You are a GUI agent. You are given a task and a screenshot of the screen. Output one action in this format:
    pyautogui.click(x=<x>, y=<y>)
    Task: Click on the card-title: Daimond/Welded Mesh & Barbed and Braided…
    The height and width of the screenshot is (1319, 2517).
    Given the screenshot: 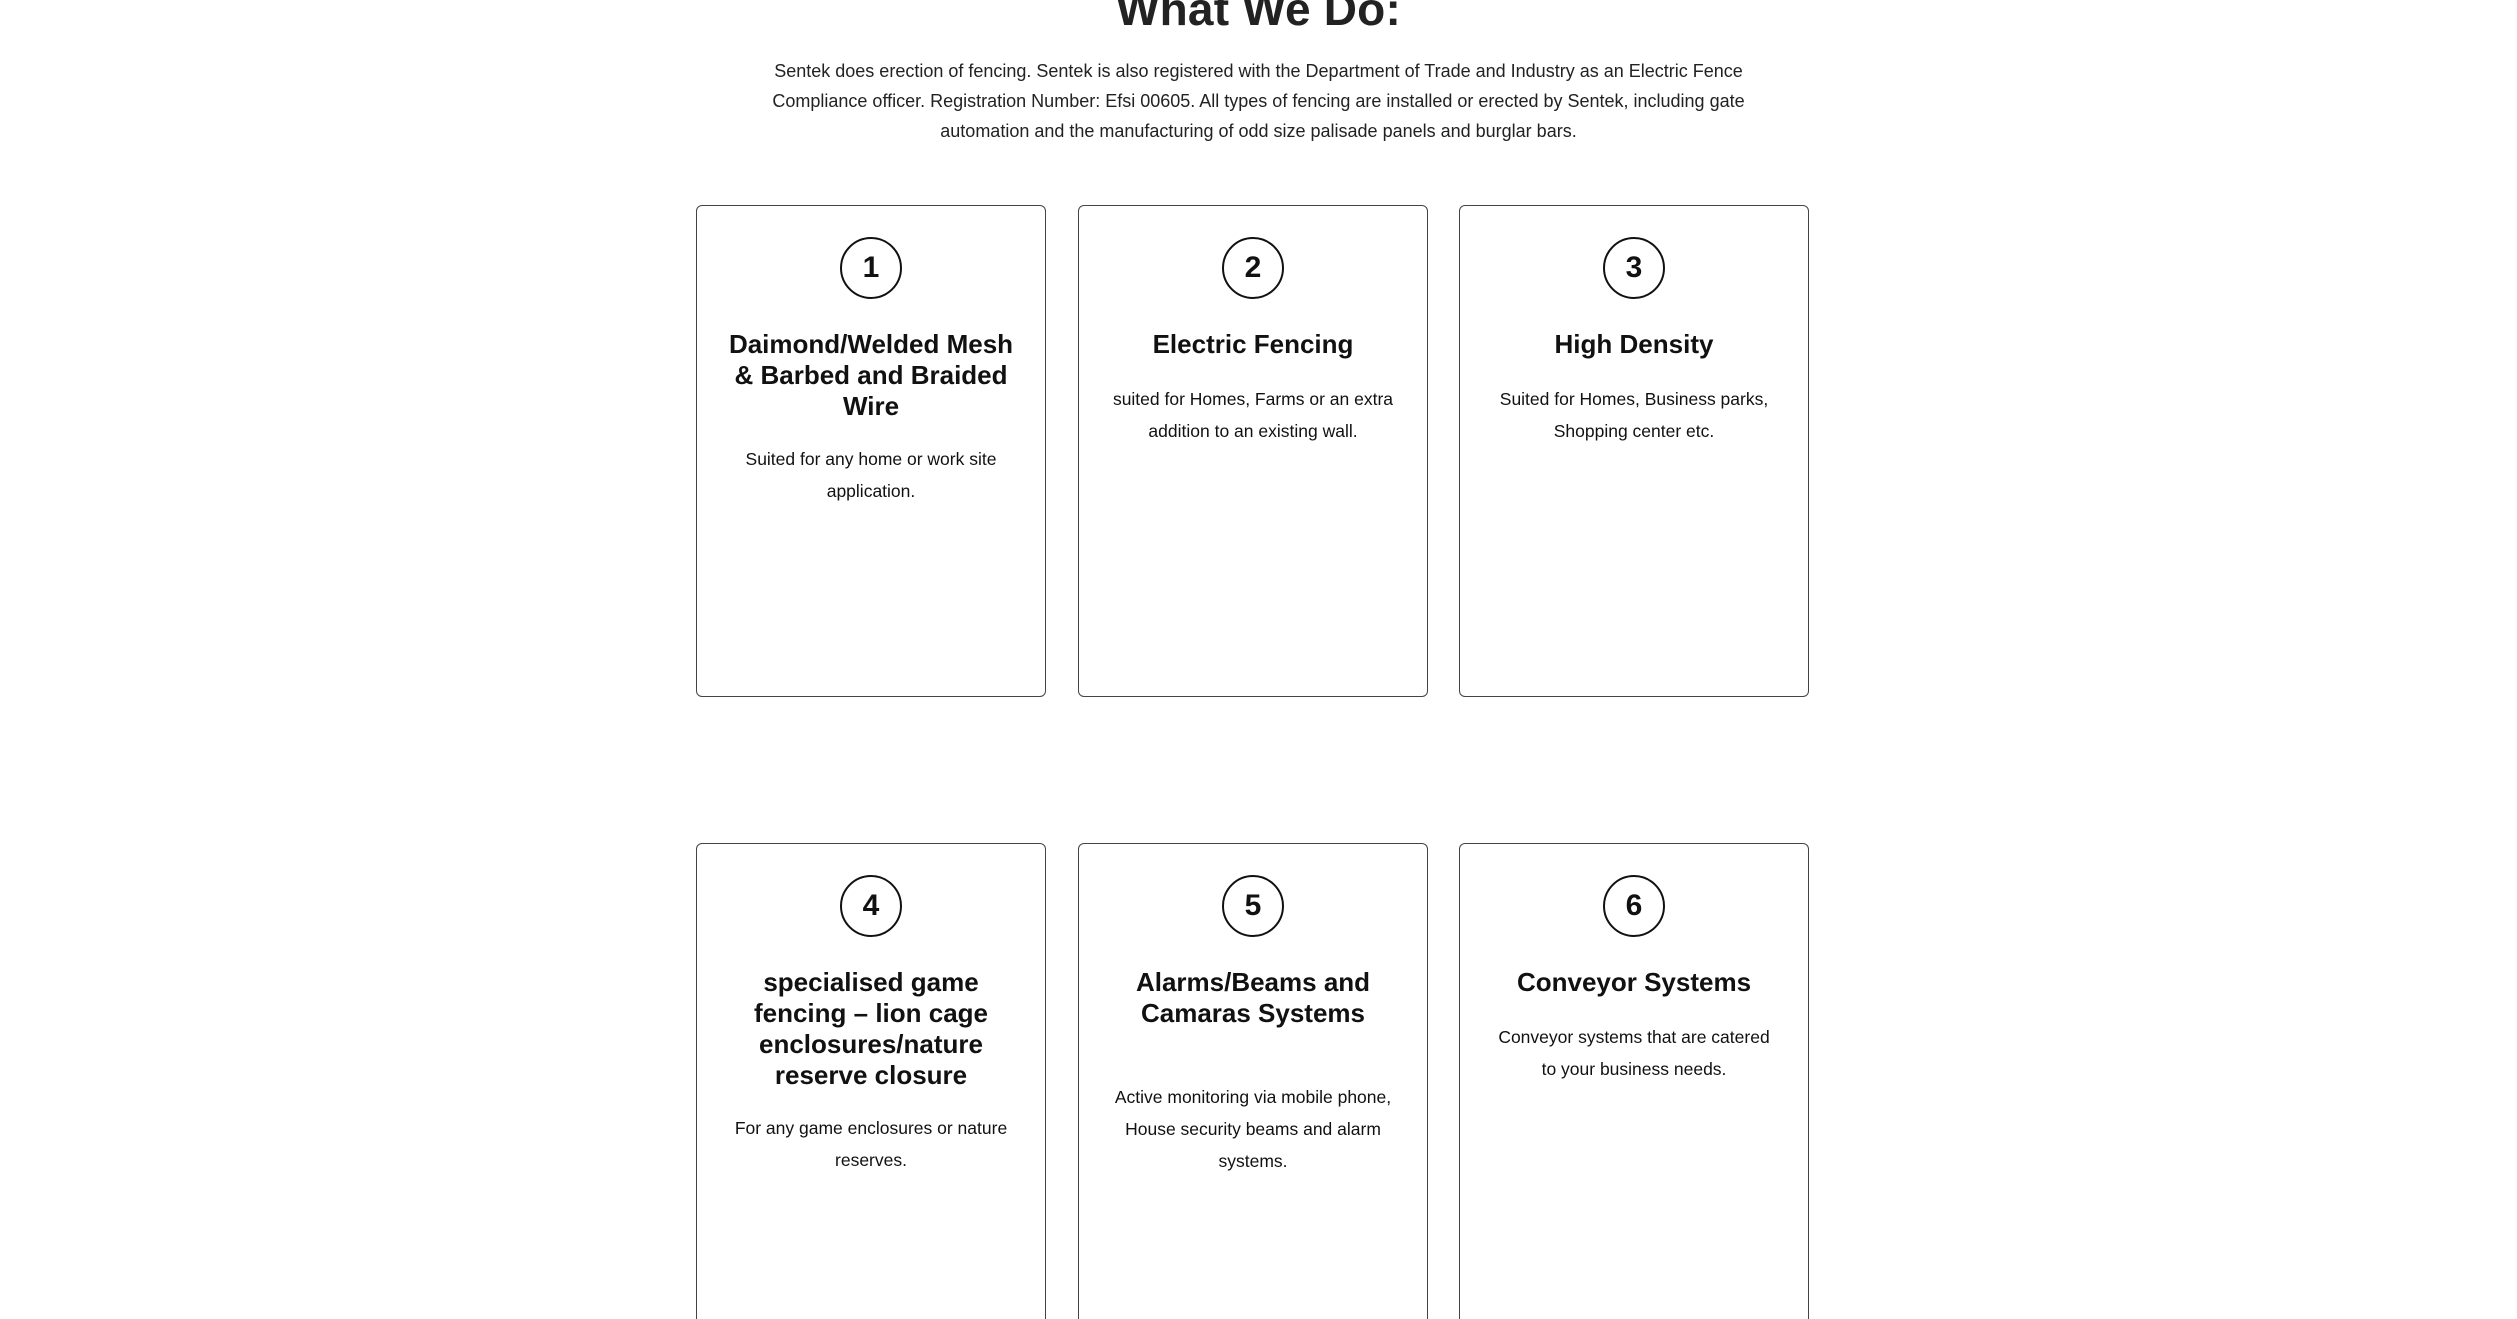 What is the action you would take?
    pyautogui.click(x=871, y=375)
    